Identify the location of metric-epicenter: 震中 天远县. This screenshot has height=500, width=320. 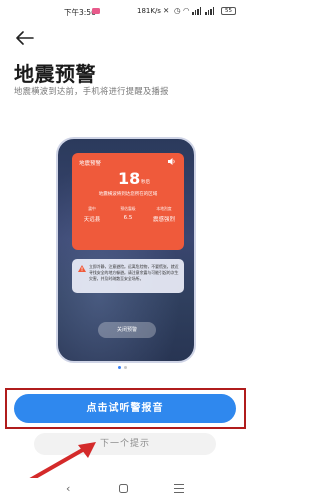
(92, 214).